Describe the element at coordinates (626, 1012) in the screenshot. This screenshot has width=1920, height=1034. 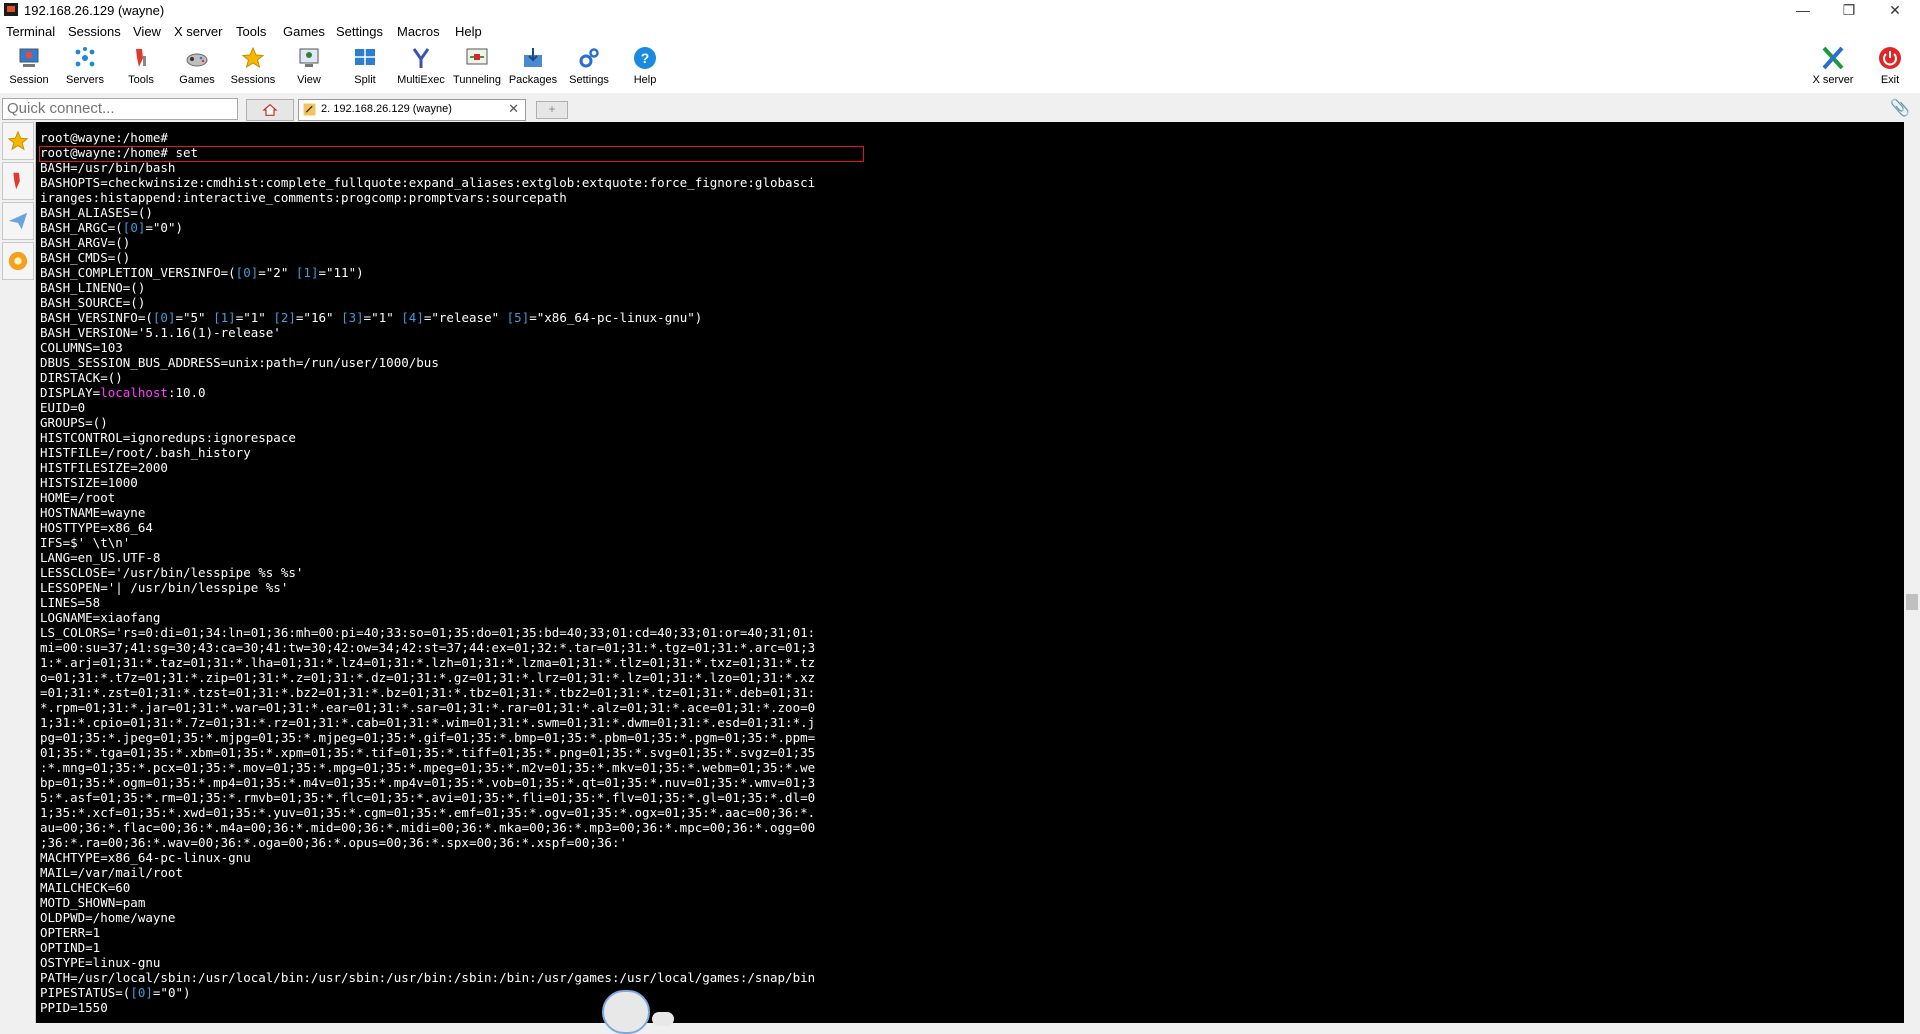
I see `floating-assistant-avatar` at that location.